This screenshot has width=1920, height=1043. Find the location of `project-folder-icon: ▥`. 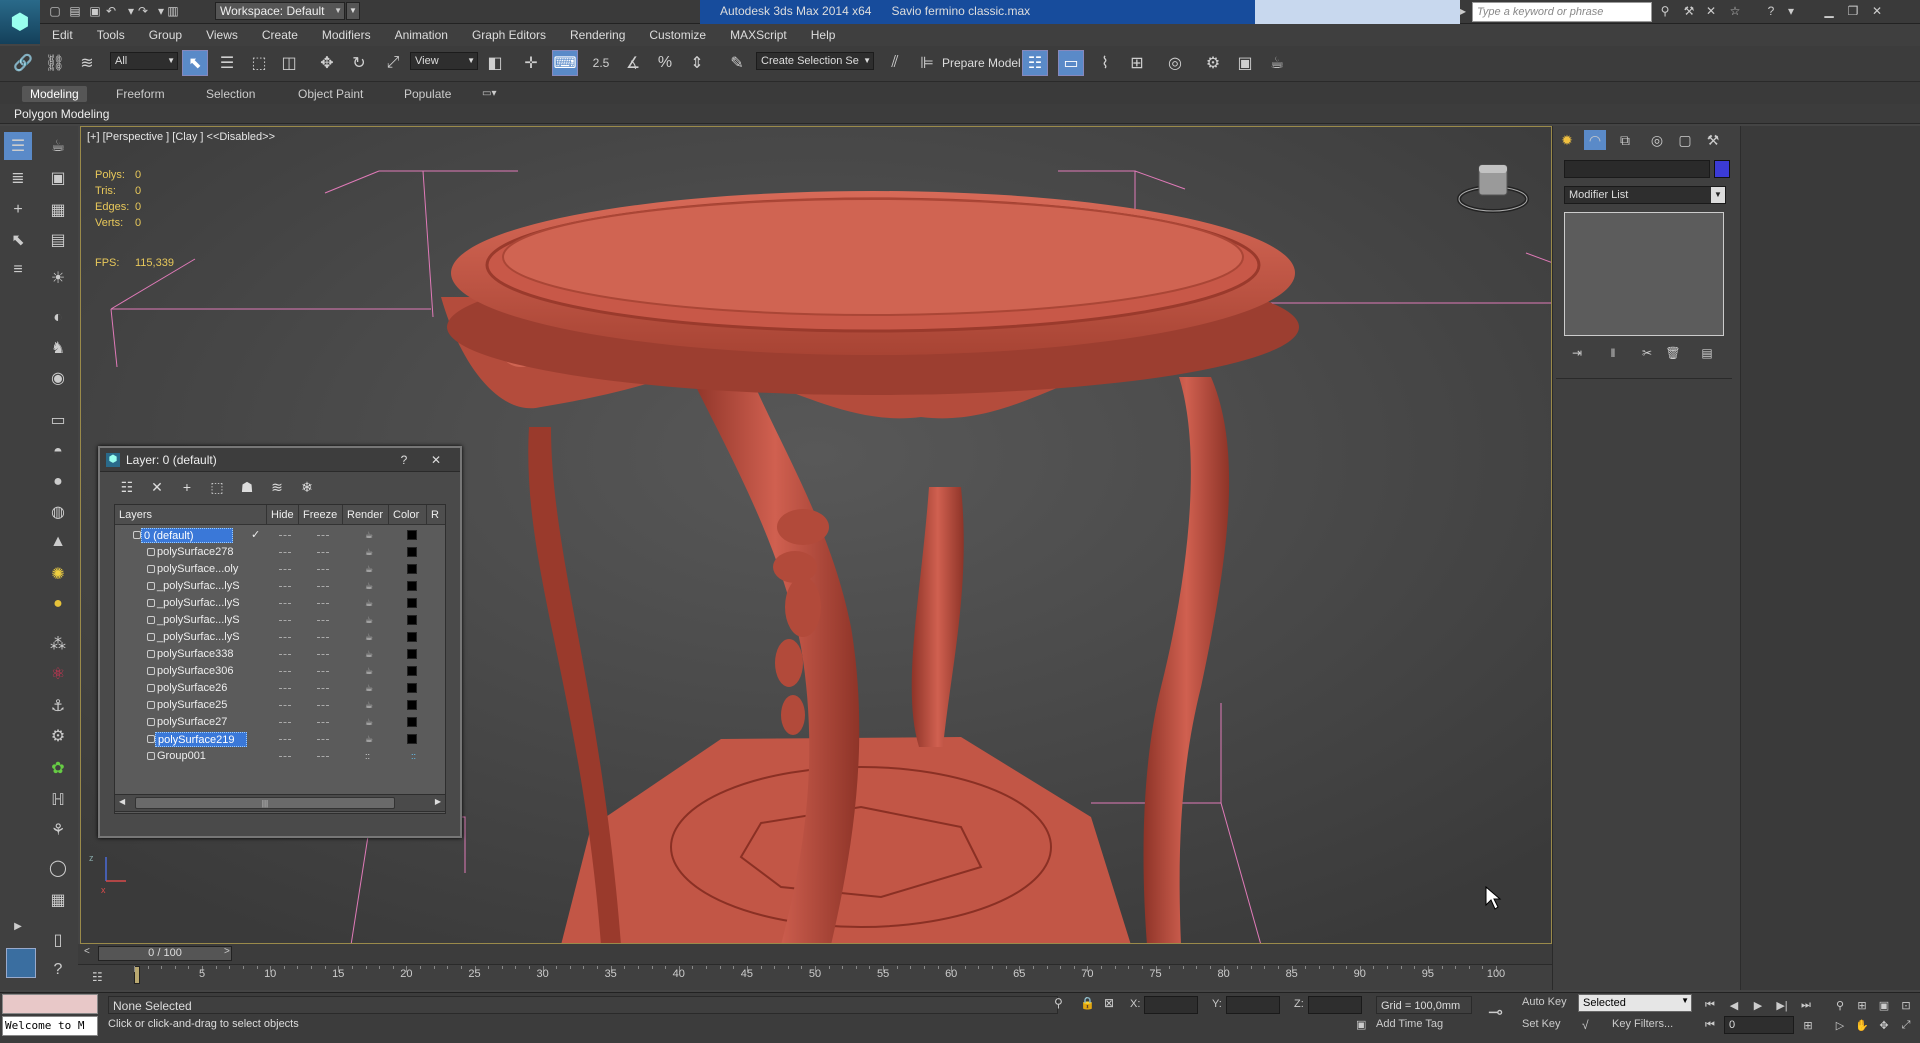

project-folder-icon: ▥ is located at coordinates (173, 11).